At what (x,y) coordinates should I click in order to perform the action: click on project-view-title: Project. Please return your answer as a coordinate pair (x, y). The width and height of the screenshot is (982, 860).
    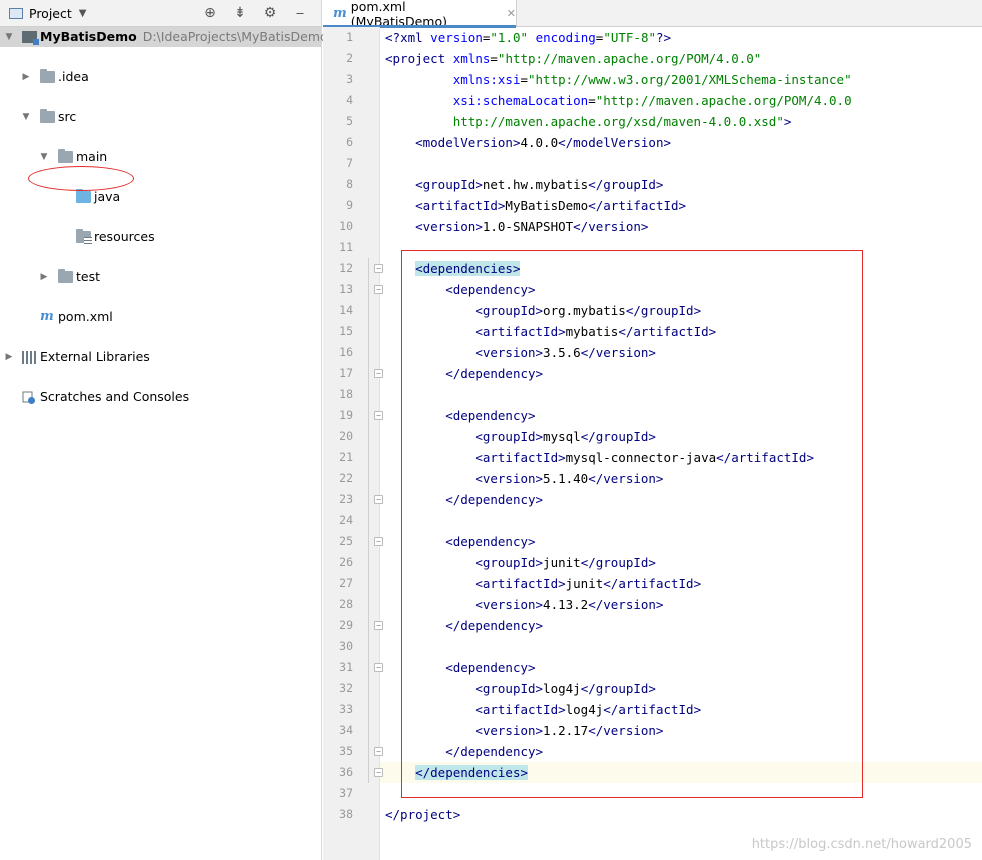
    Looking at the image, I should click on (50, 13).